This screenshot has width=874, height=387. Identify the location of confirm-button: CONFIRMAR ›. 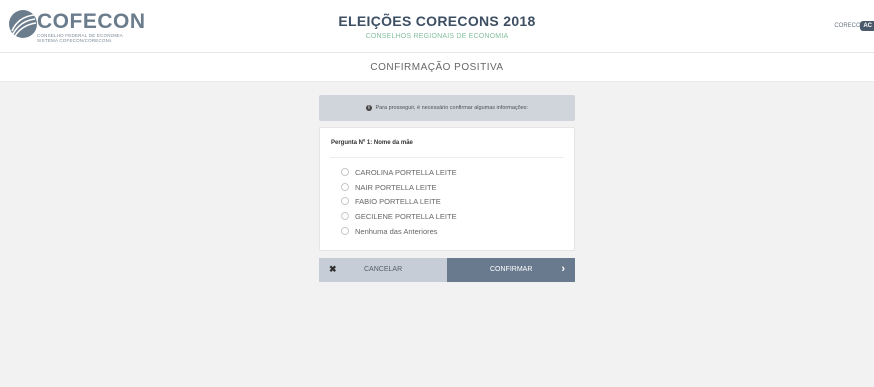
(511, 270).